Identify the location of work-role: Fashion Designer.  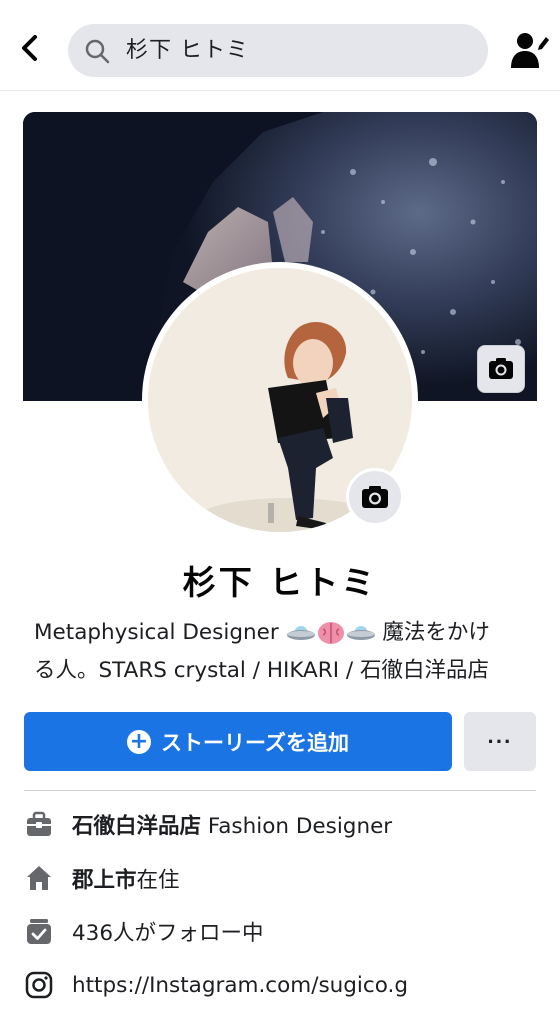
(297, 826).